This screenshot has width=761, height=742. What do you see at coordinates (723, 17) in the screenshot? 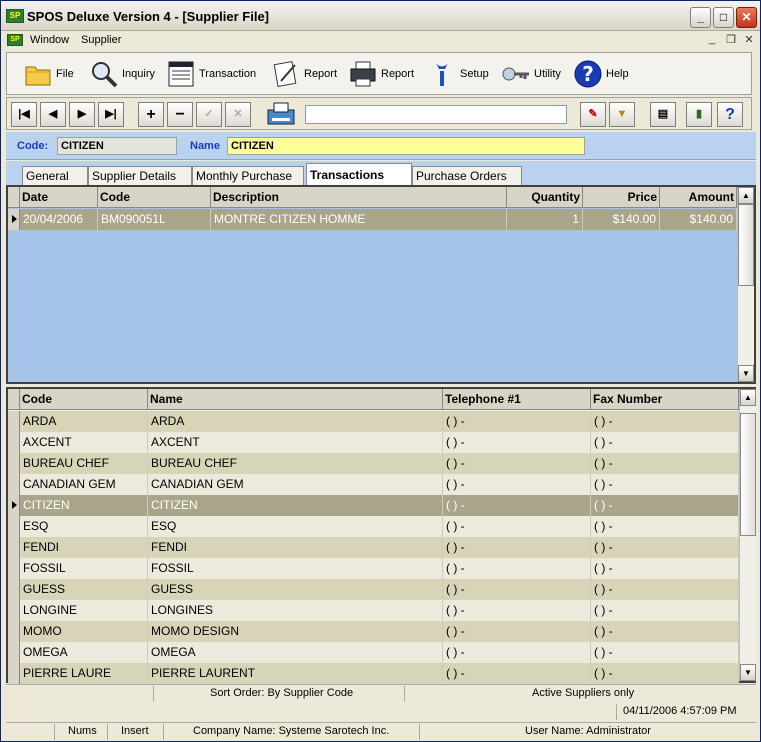
I see `maximize-button: □` at bounding box center [723, 17].